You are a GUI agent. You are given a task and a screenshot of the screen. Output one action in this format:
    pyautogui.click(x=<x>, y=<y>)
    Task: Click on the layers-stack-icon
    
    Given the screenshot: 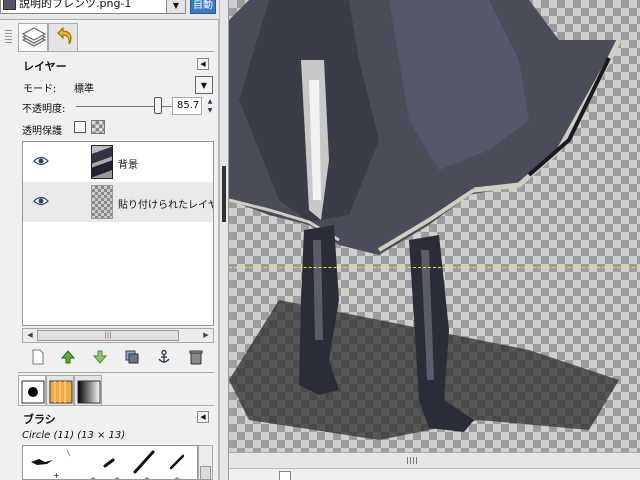 What is the action you would take?
    pyautogui.click(x=34, y=37)
    